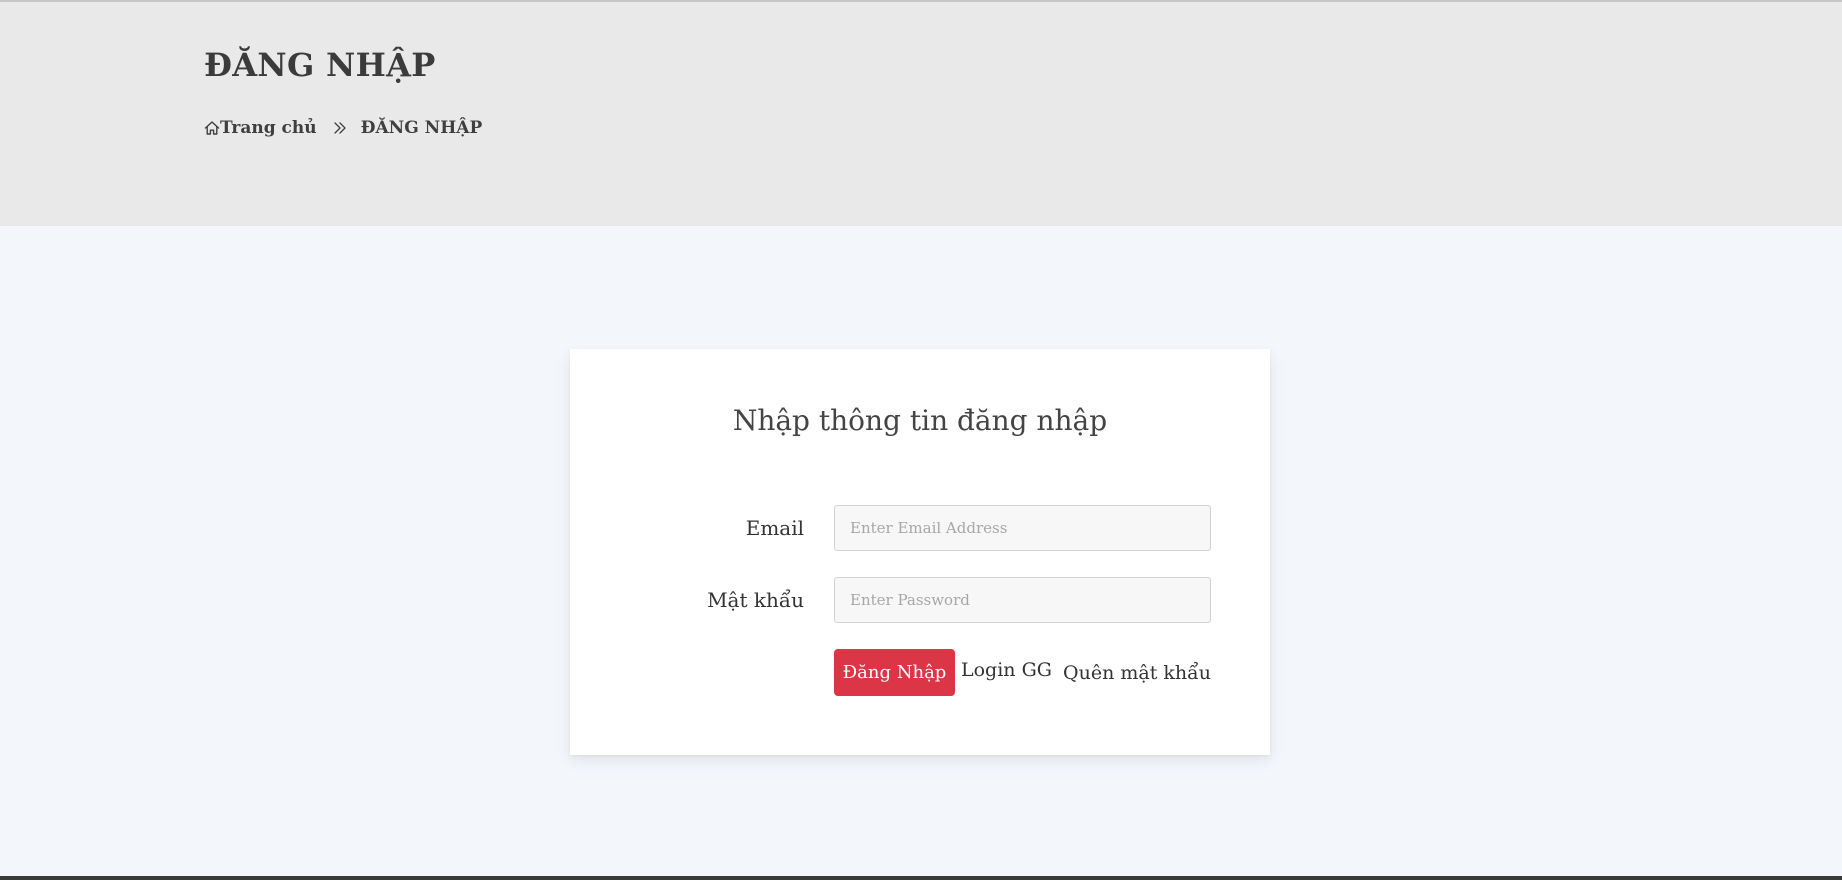 The height and width of the screenshot is (880, 1842). What do you see at coordinates (320, 65) in the screenshot?
I see `page-title: ĐĂNG NHẬP` at bounding box center [320, 65].